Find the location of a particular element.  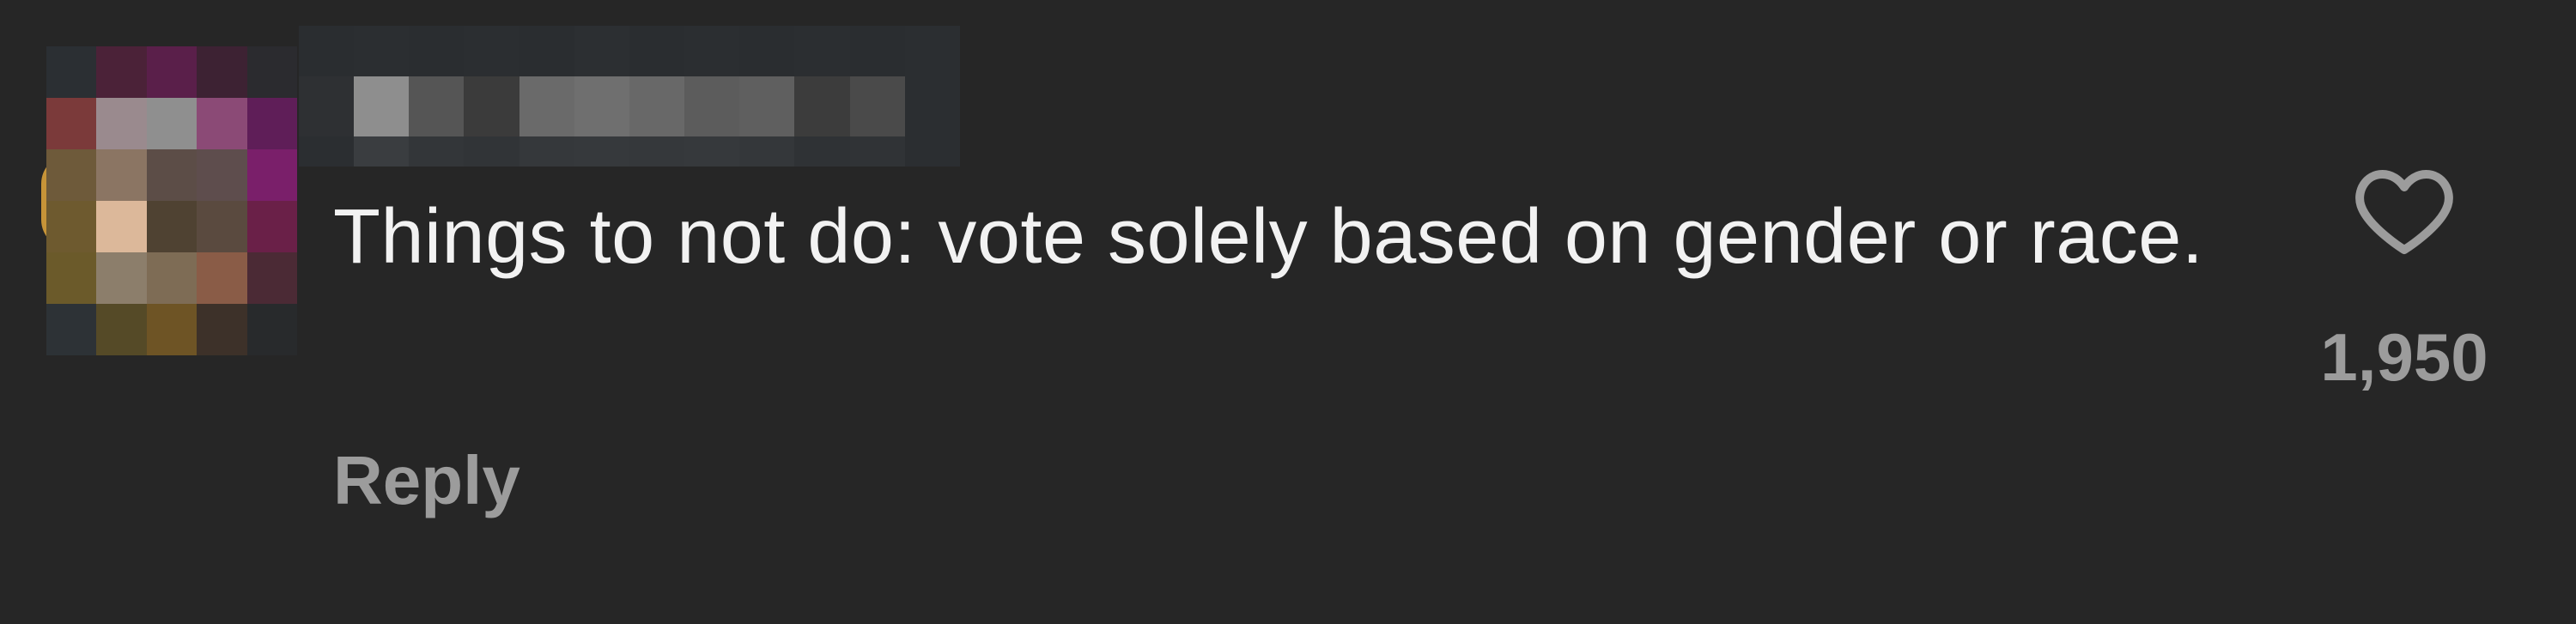

username-pixelated is located at coordinates (629, 97).